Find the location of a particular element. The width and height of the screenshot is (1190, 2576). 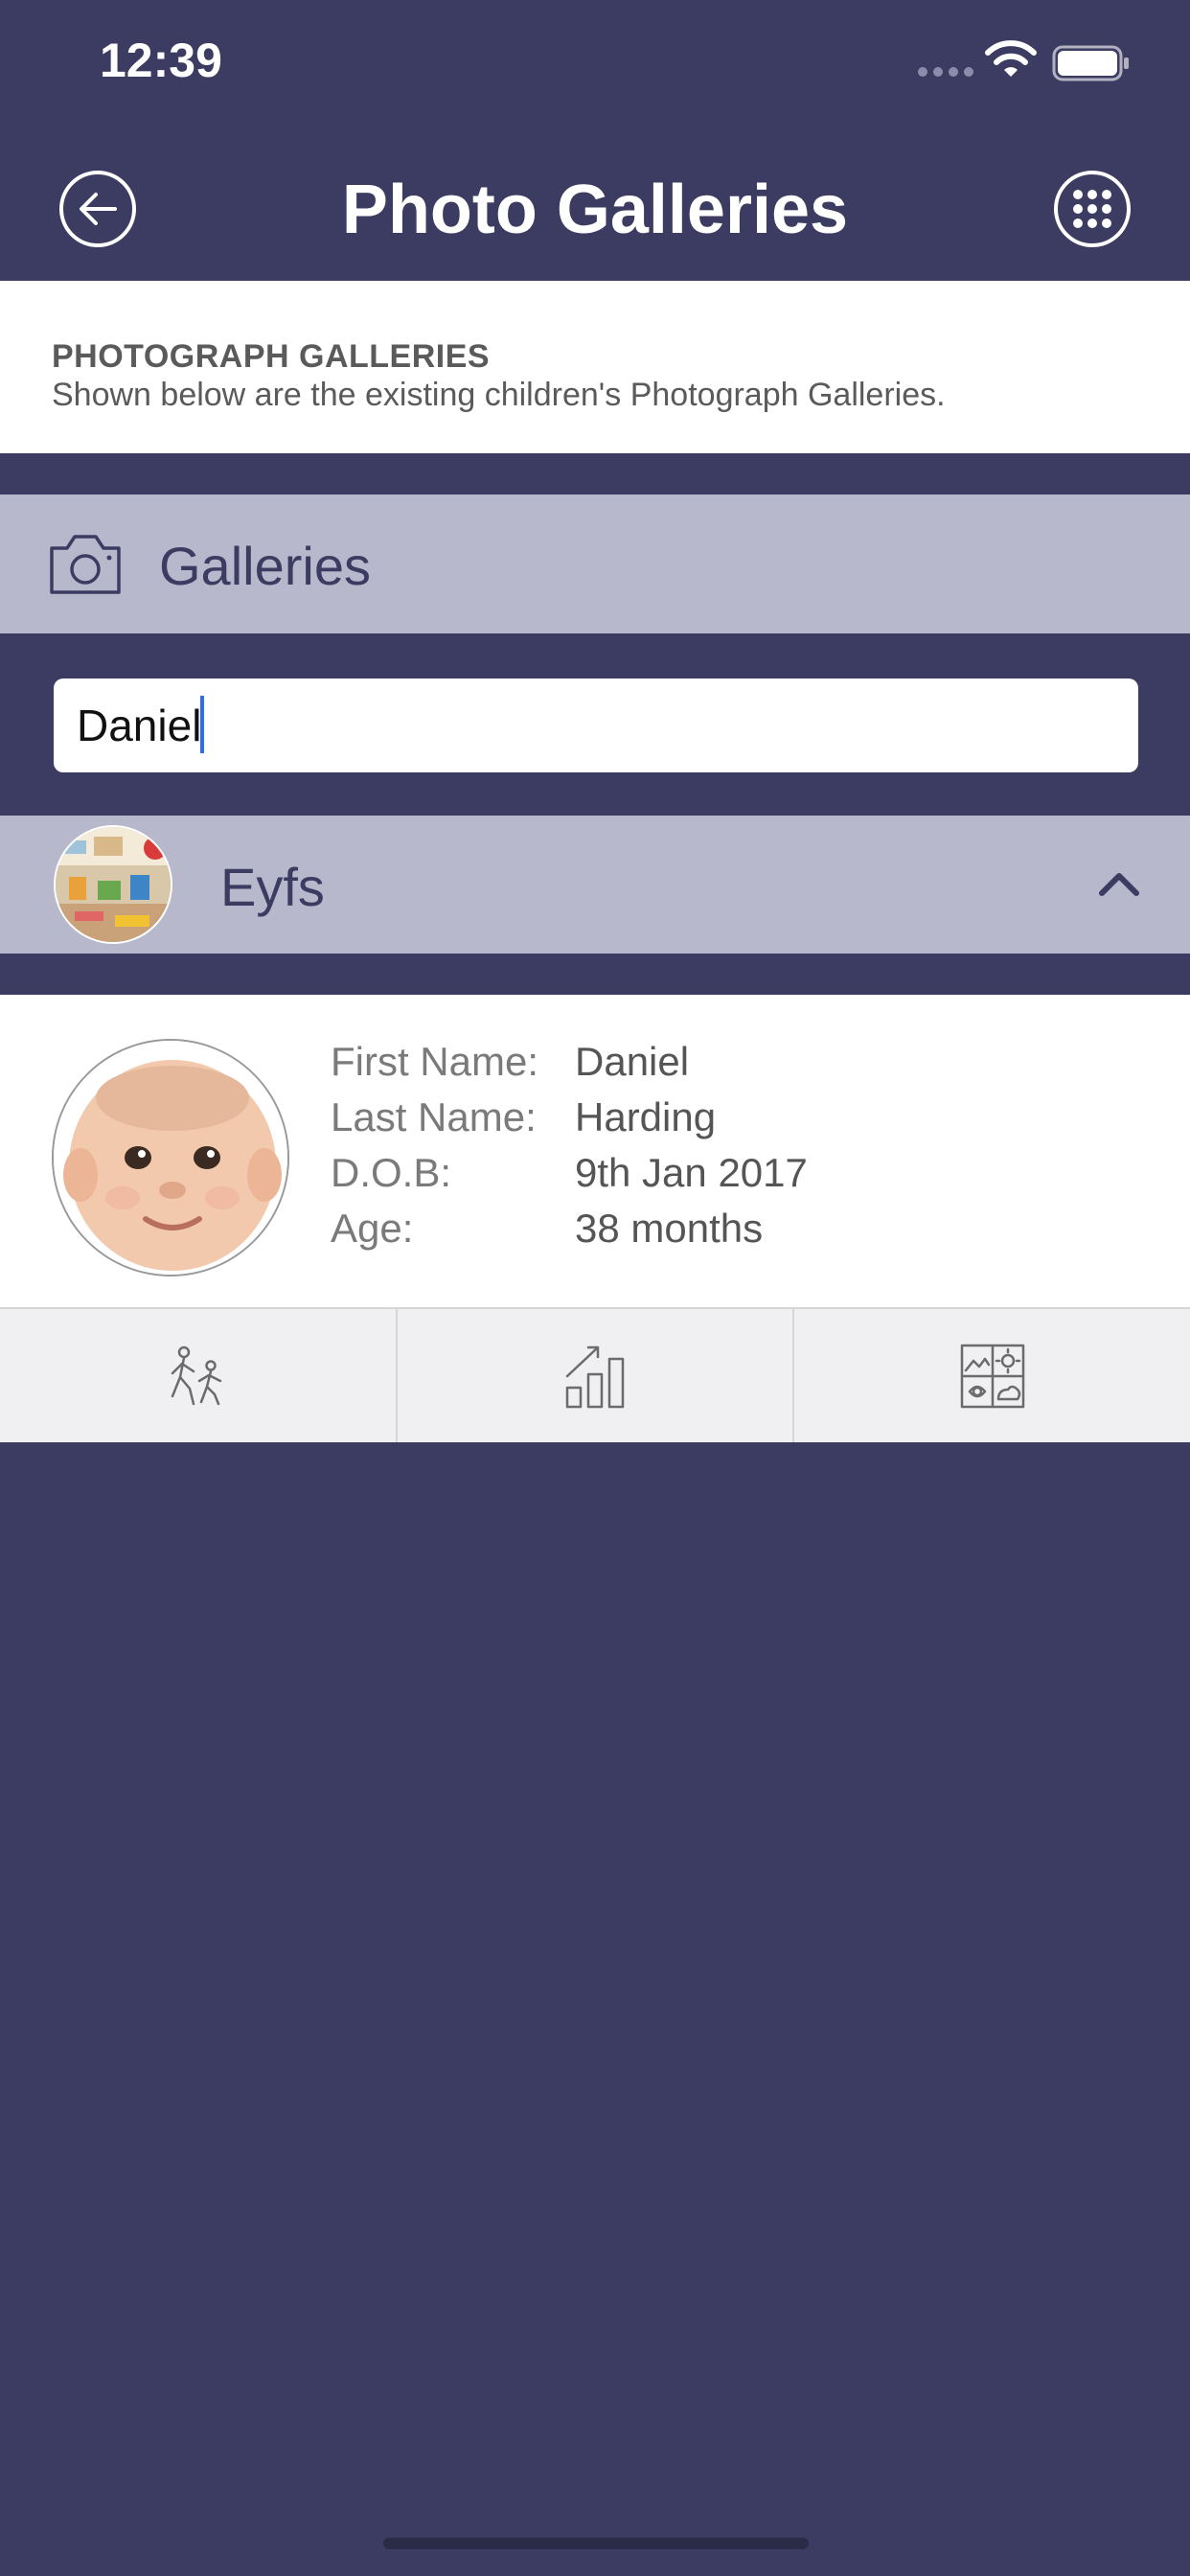

home-indicator is located at coordinates (596, 2543).